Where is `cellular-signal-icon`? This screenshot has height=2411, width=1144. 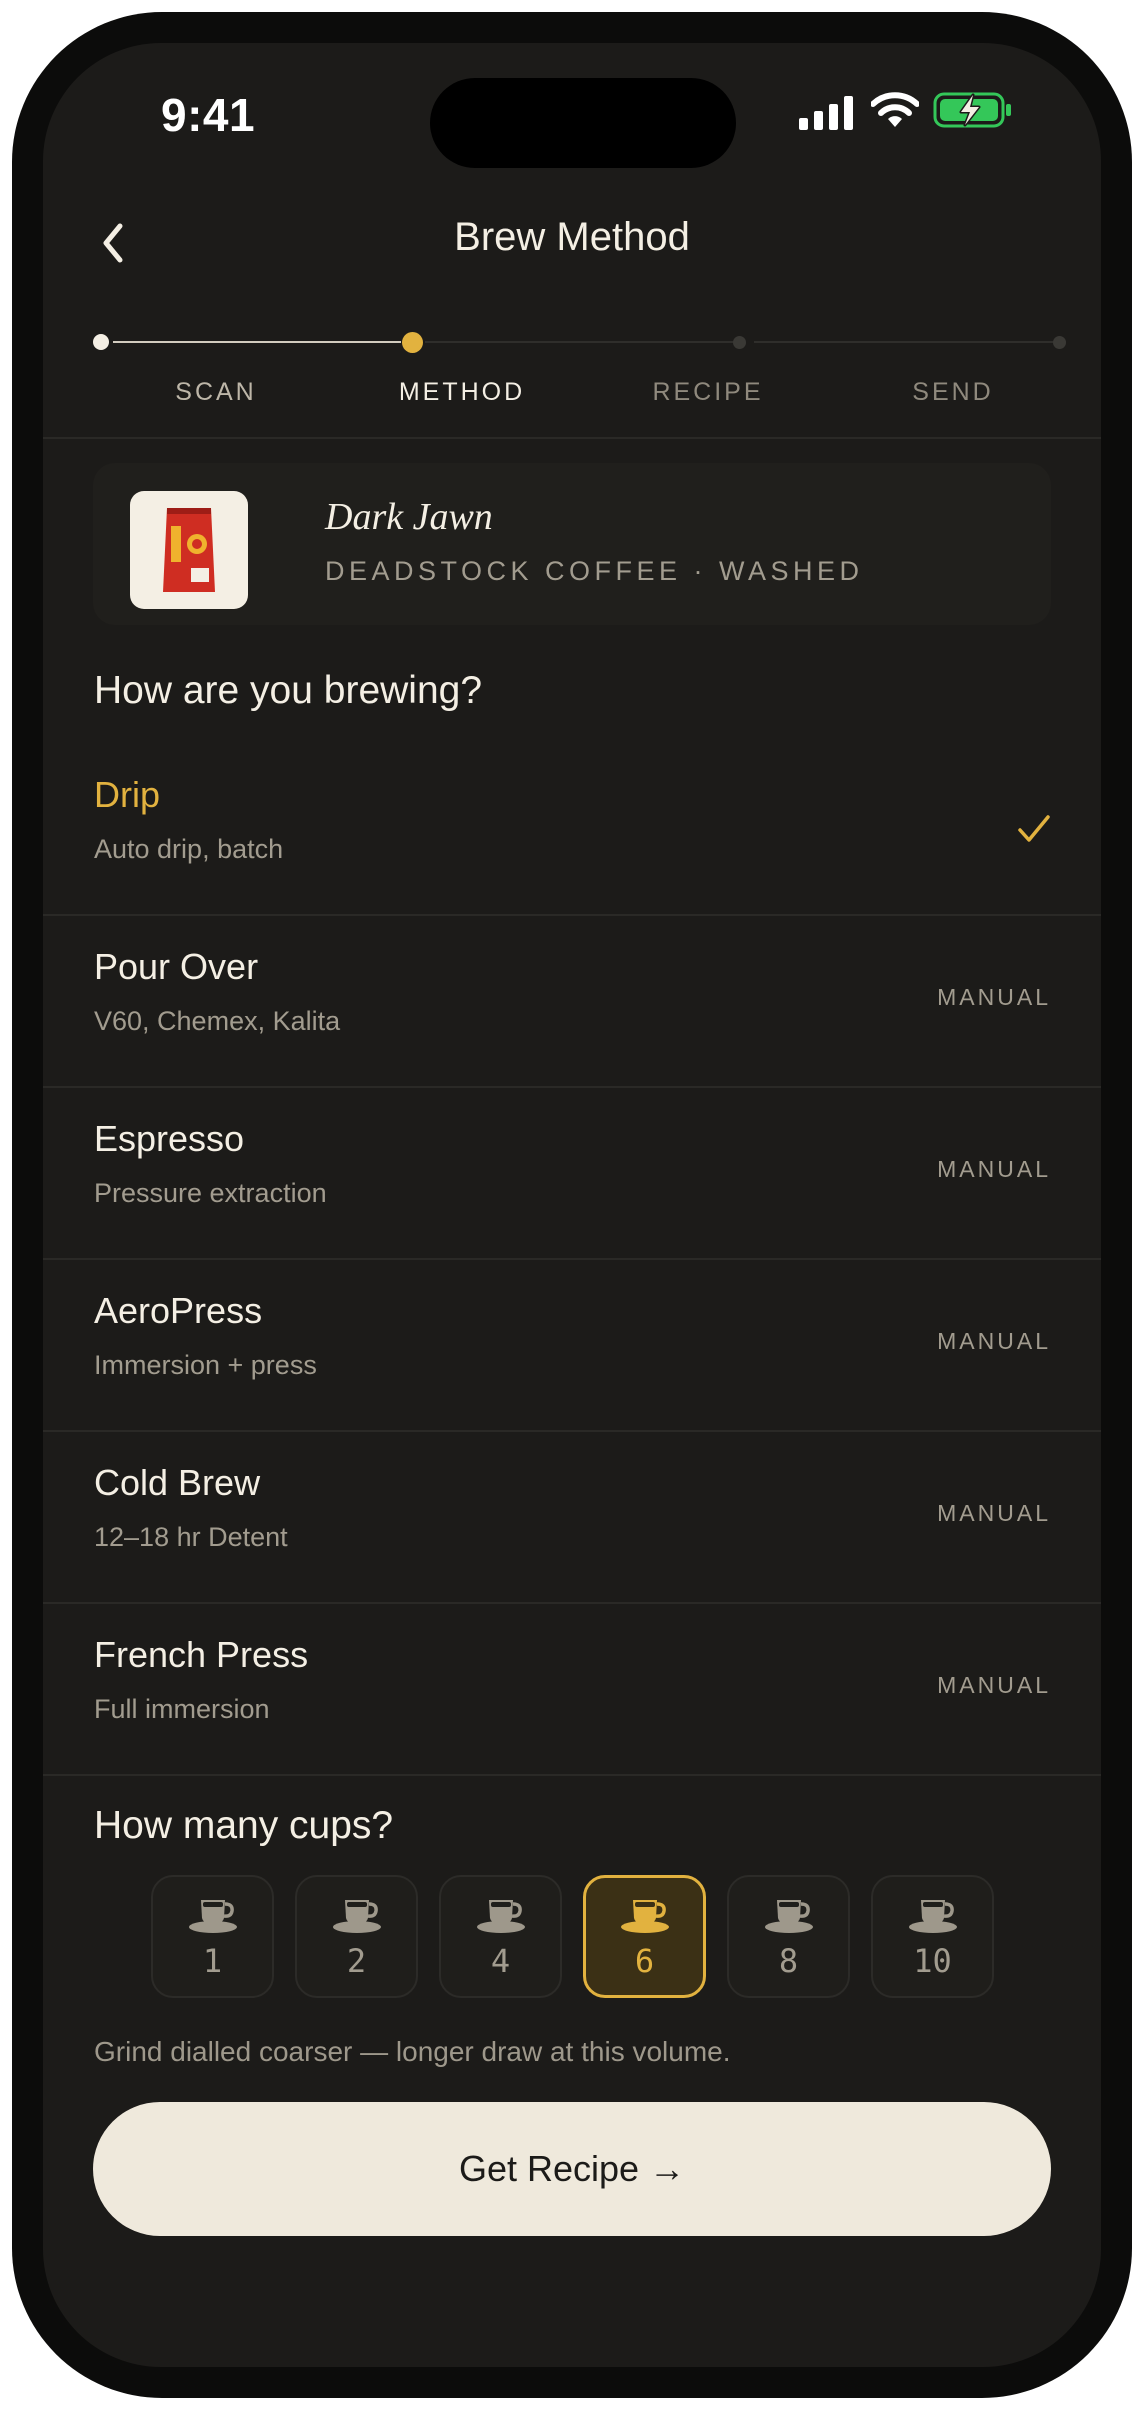 cellular-signal-icon is located at coordinates (826, 113).